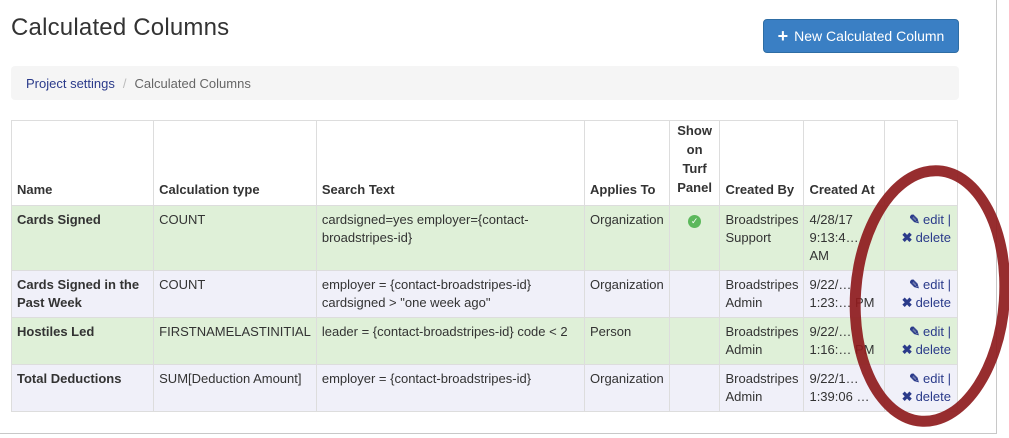 Image resolution: width=1009 pixels, height=438 pixels. What do you see at coordinates (694, 238) in the screenshot?
I see `row-show-on-turf: ✓` at bounding box center [694, 238].